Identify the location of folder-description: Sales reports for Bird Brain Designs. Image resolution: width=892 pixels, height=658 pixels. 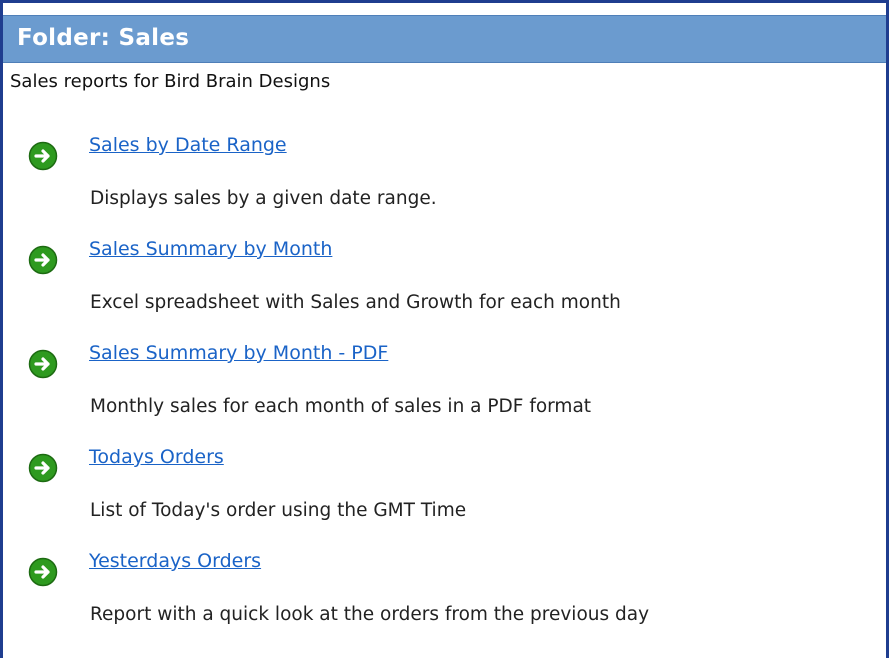
(170, 81).